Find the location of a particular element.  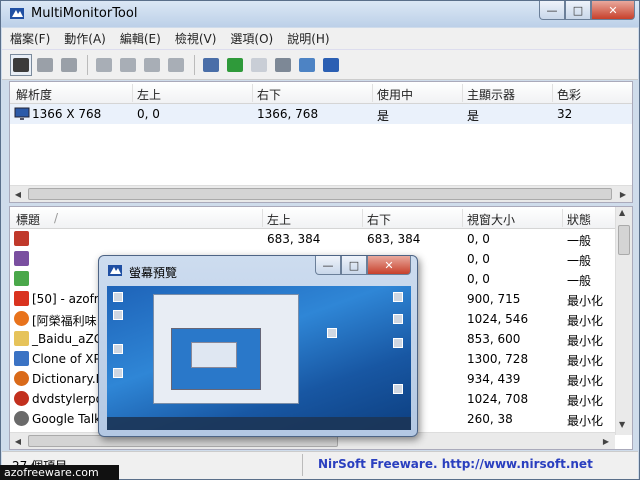

window-title: [阿榮福利味 is located at coordinates (64, 321).